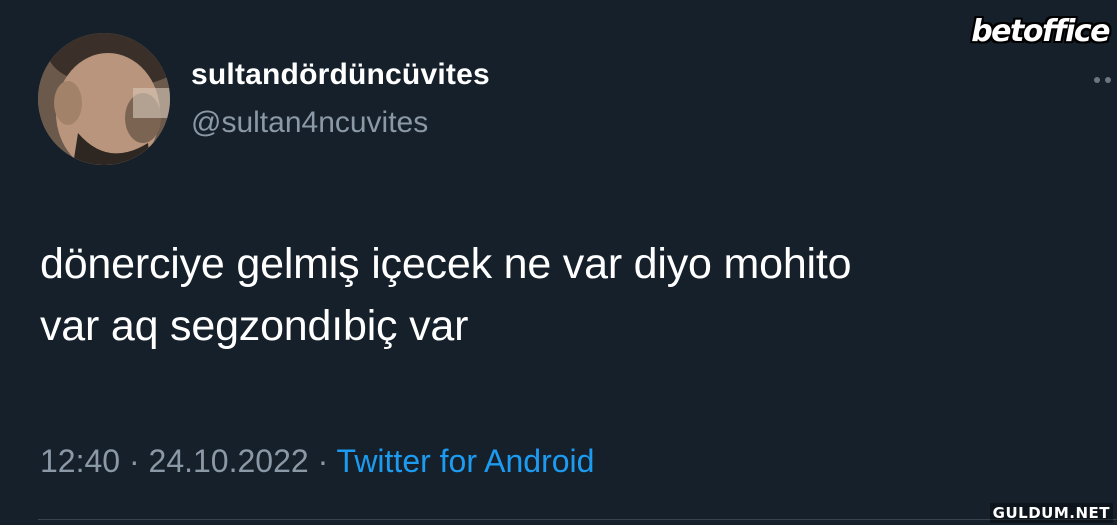  Describe the element at coordinates (466, 461) in the screenshot. I see `tweet-source-link: Twitter for Android` at that location.